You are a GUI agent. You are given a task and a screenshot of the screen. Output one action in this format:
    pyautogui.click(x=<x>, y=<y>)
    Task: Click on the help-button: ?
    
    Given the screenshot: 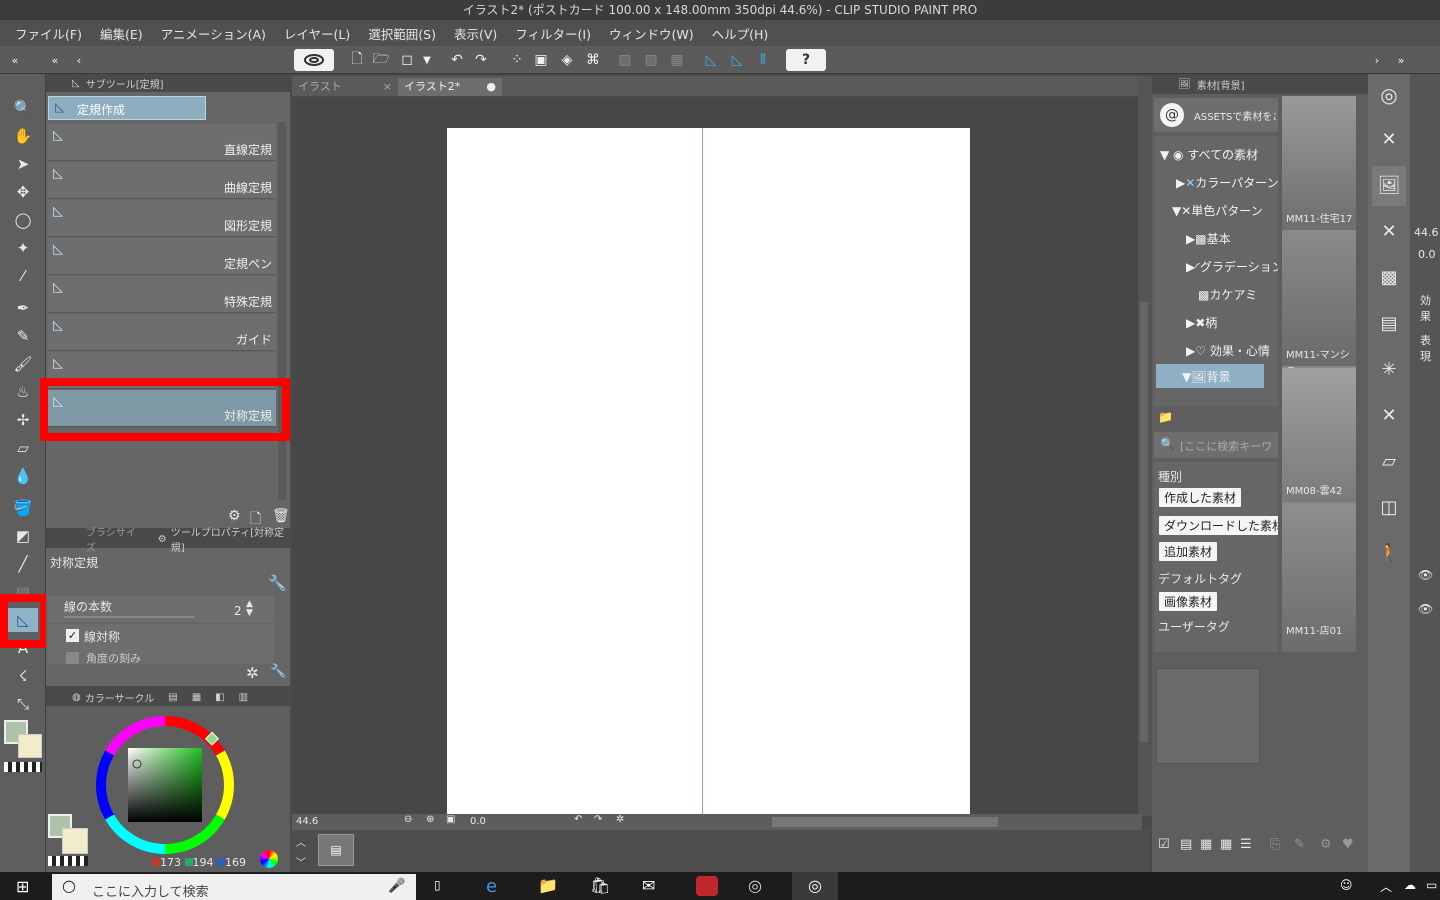 What is the action you would take?
    pyautogui.click(x=806, y=60)
    